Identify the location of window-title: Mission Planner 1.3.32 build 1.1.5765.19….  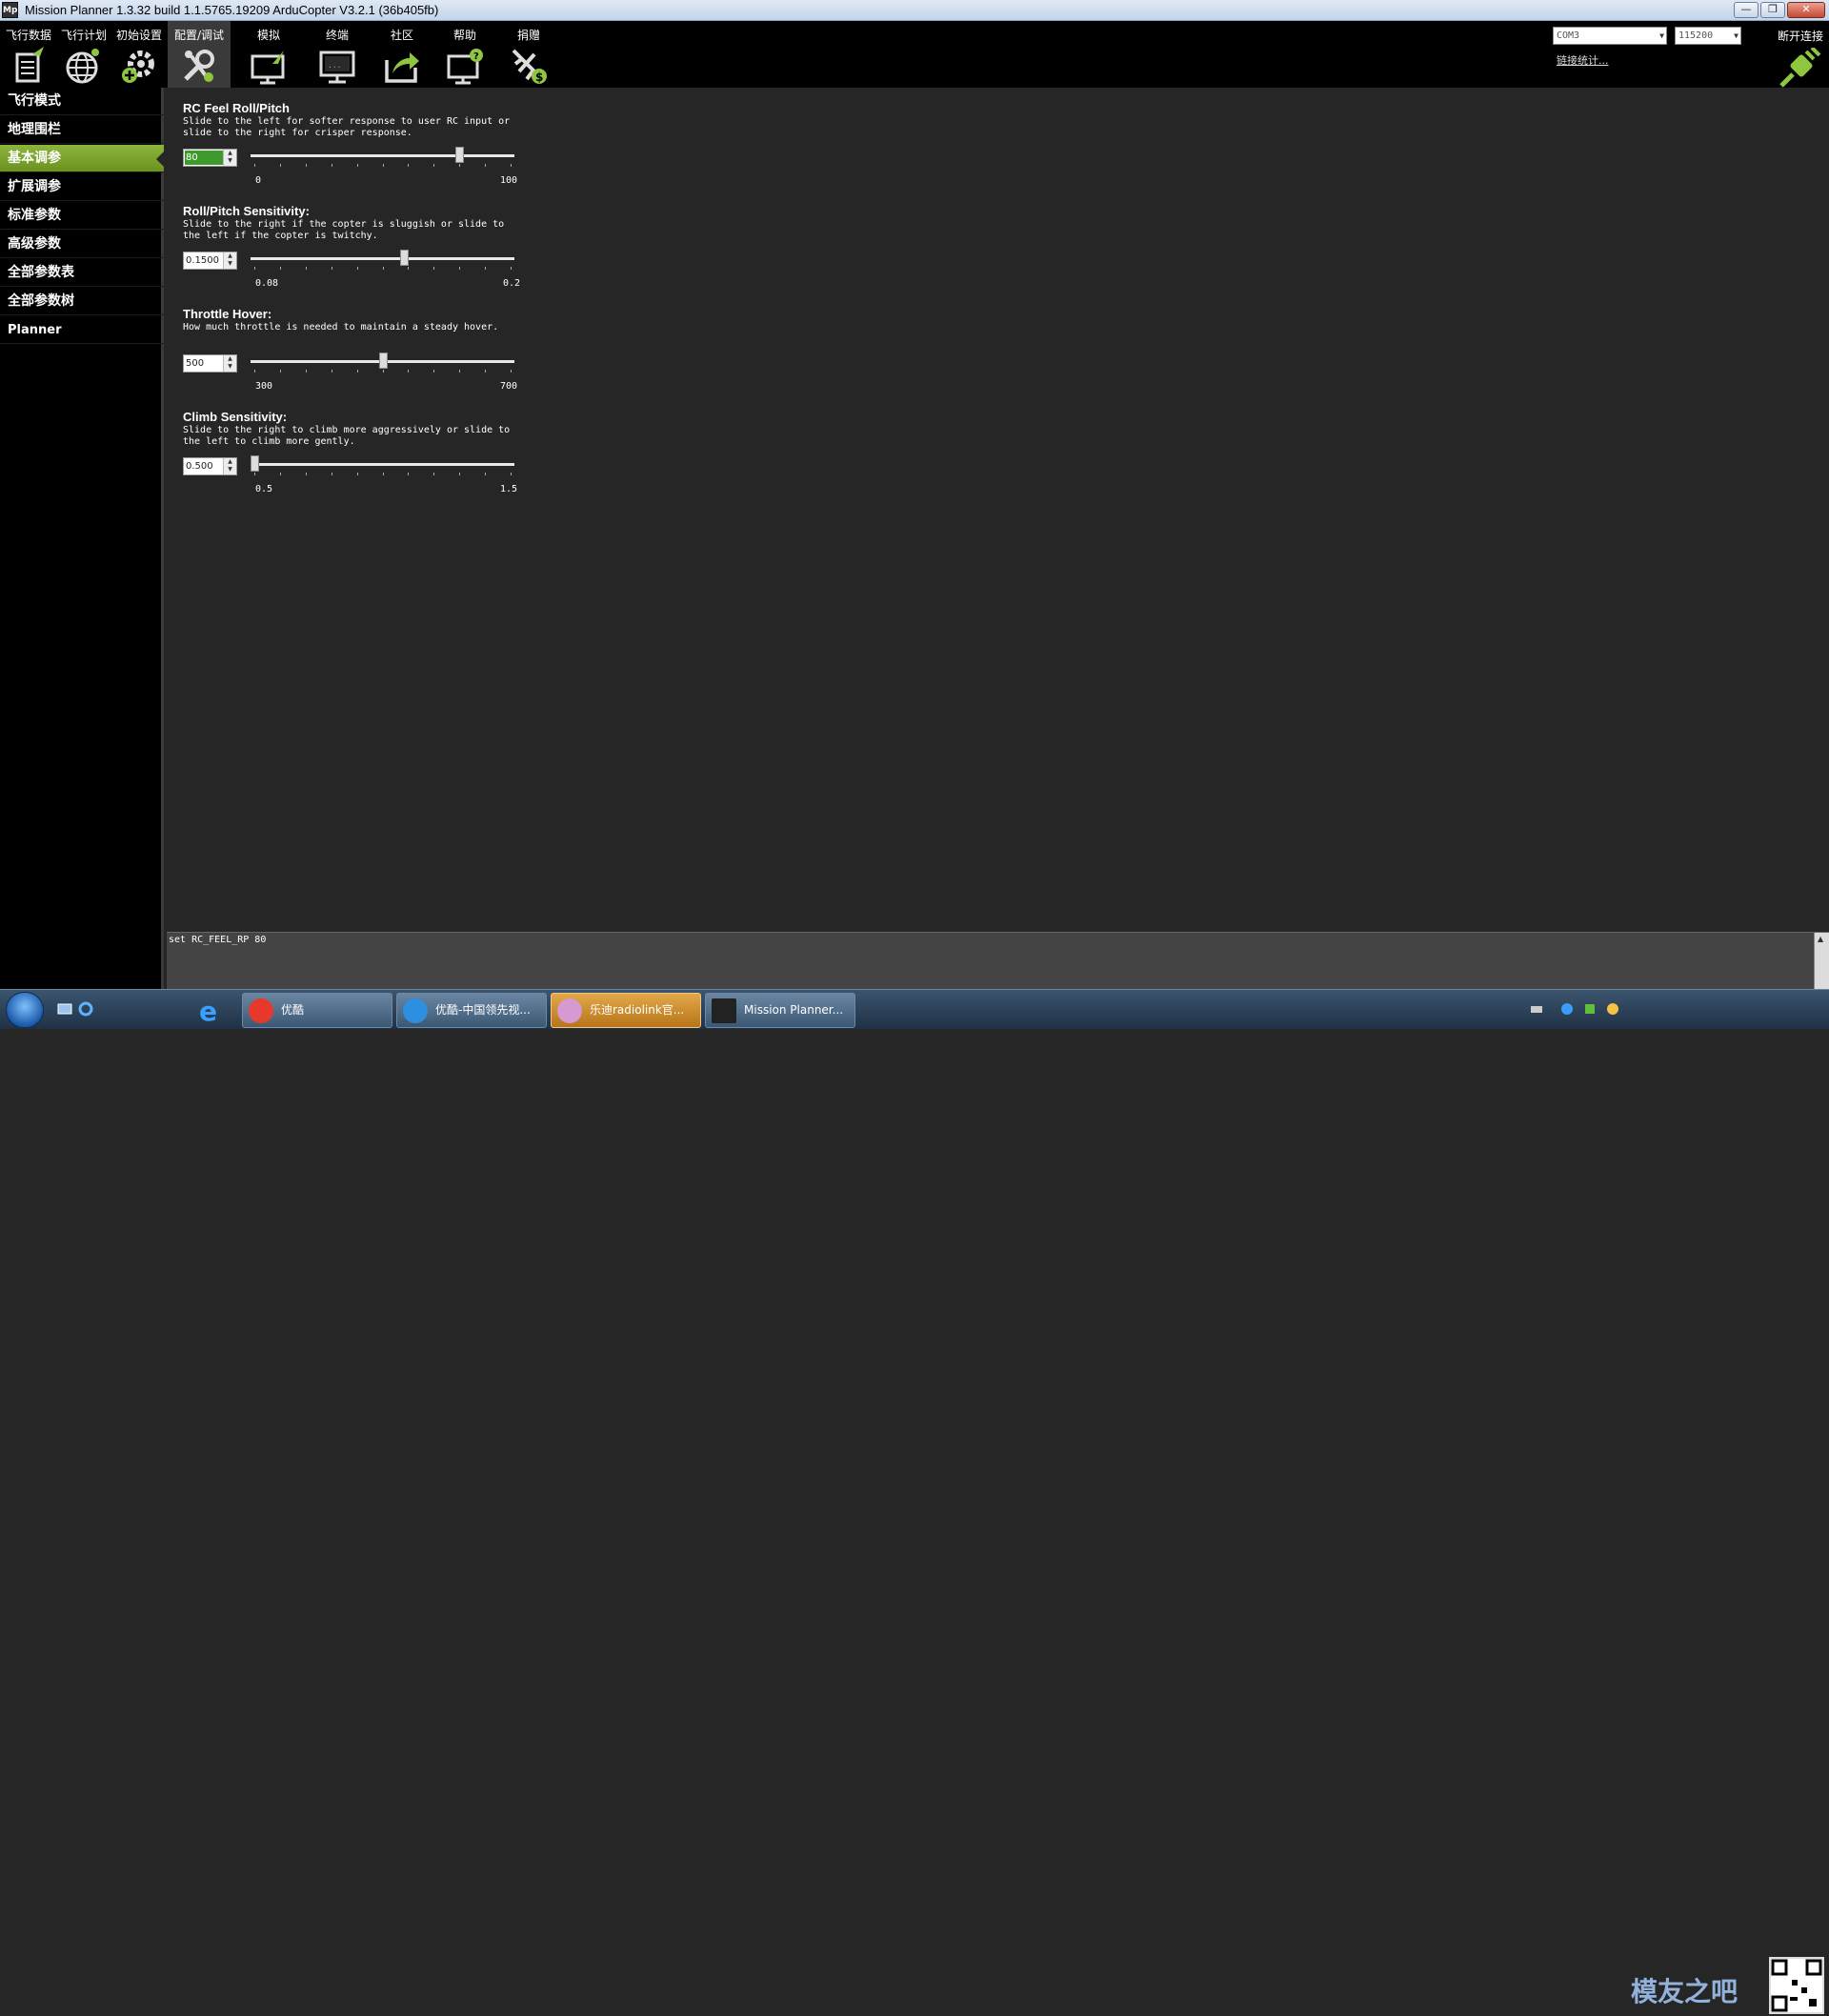
(232, 10).